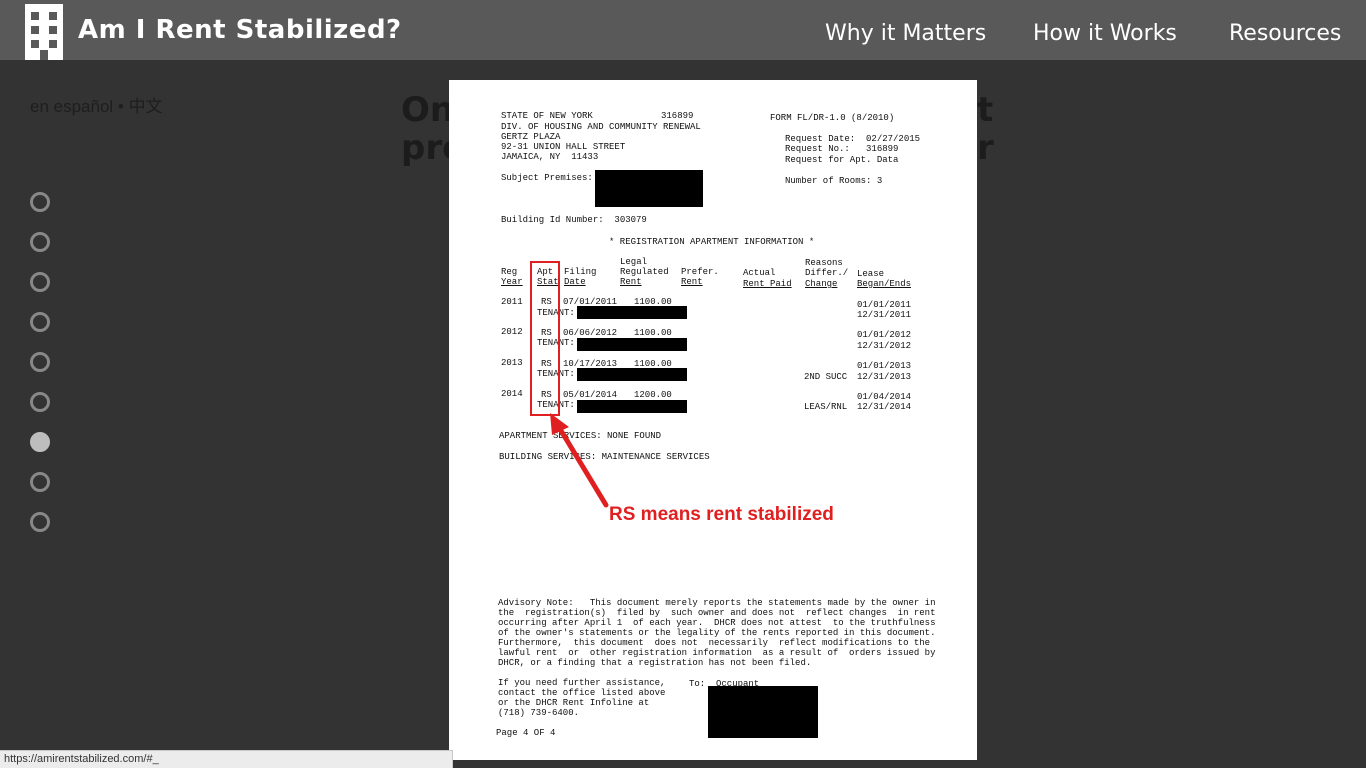 The width and height of the screenshot is (1366, 768). What do you see at coordinates (550, 157) in the screenshot?
I see `agency-line: JAMAICA, NY 11433` at bounding box center [550, 157].